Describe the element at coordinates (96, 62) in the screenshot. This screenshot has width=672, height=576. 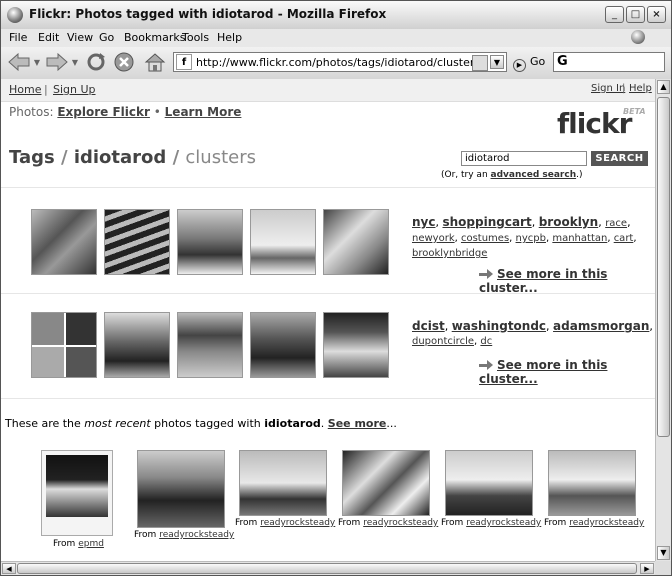
I see `reload-icon` at that location.